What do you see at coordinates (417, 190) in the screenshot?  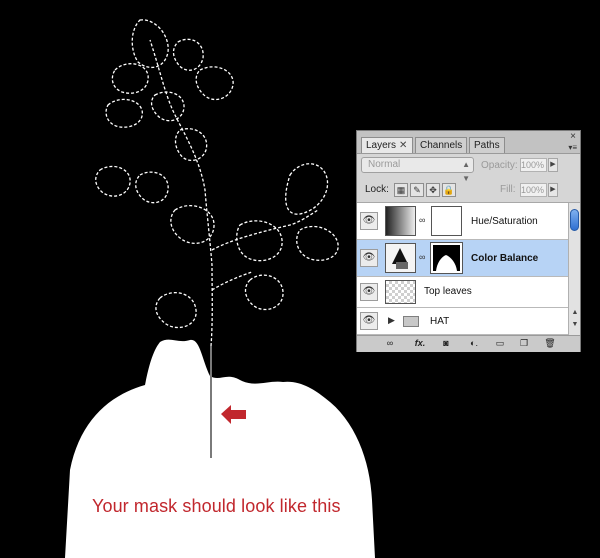 I see `lock-brush-icon: ✎` at bounding box center [417, 190].